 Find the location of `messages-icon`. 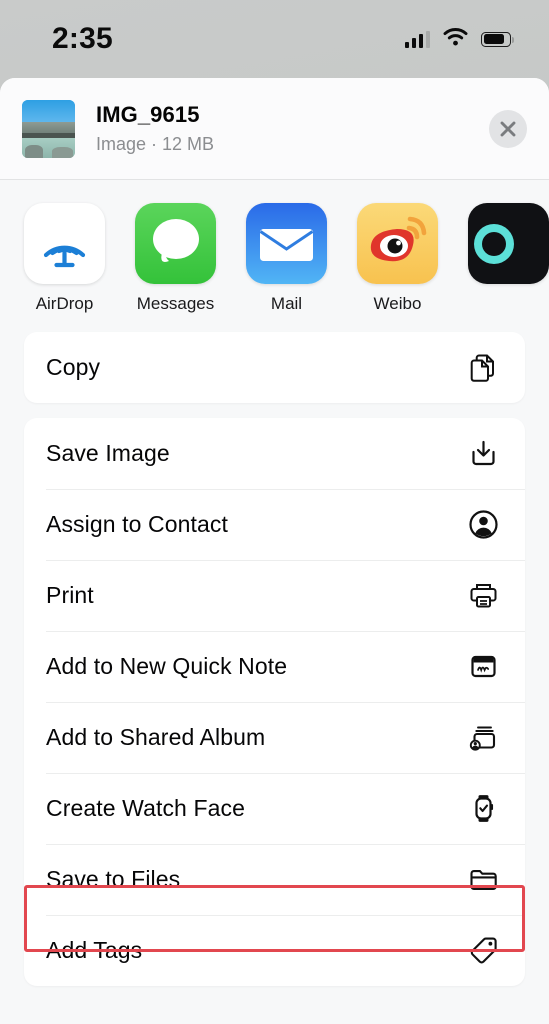

messages-icon is located at coordinates (175, 243).